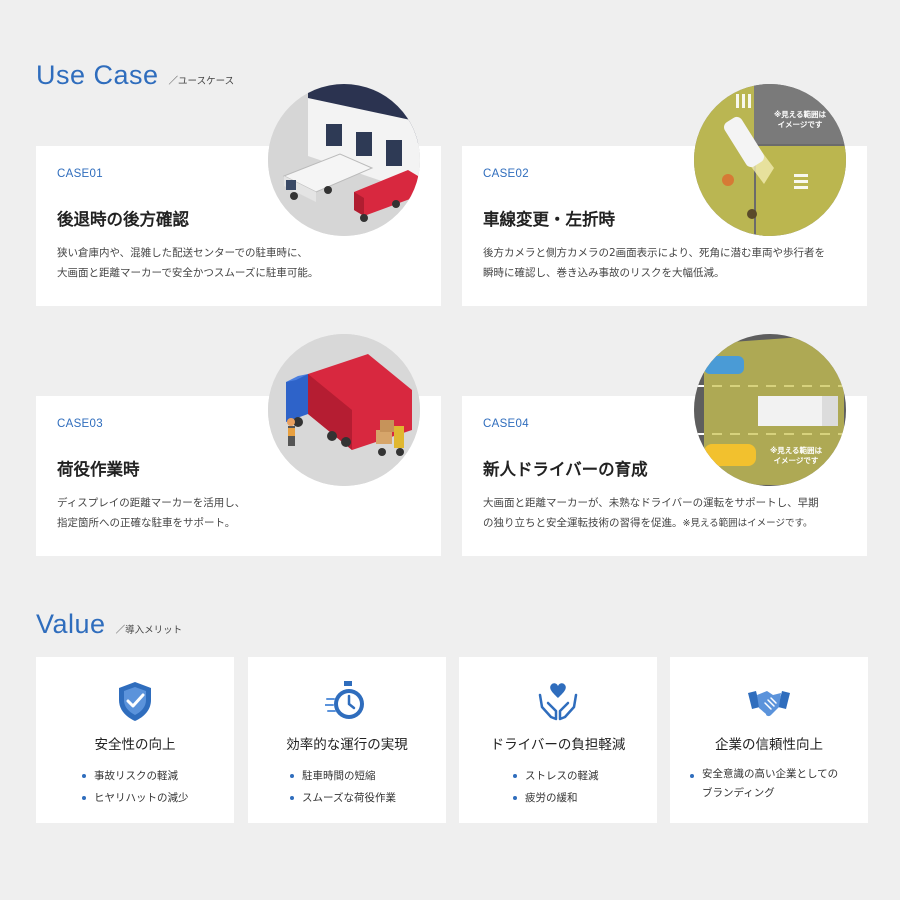 The width and height of the screenshot is (900, 900). Describe the element at coordinates (738, 793) in the screenshot. I see `value-list-text: ブランディング` at that location.